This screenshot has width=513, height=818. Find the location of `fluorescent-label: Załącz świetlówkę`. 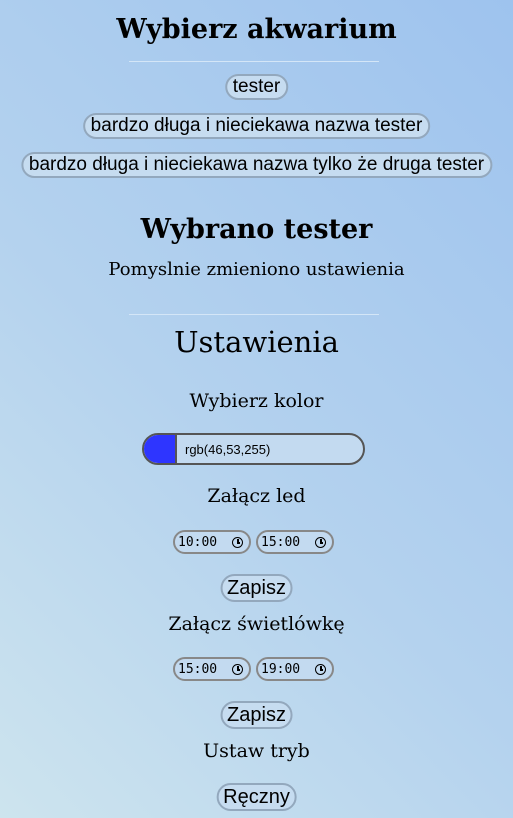

fluorescent-label: Załącz świetlówkę is located at coordinates (256, 624).